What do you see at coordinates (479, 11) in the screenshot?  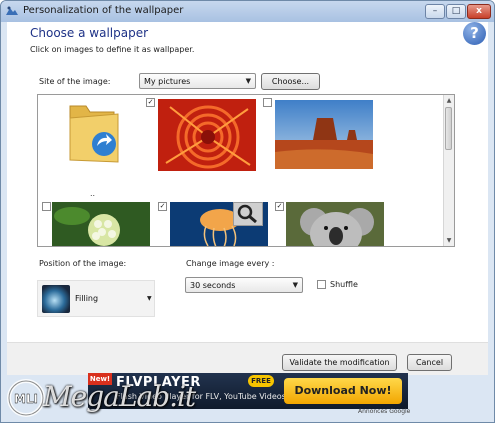 I see `close-button: x` at bounding box center [479, 11].